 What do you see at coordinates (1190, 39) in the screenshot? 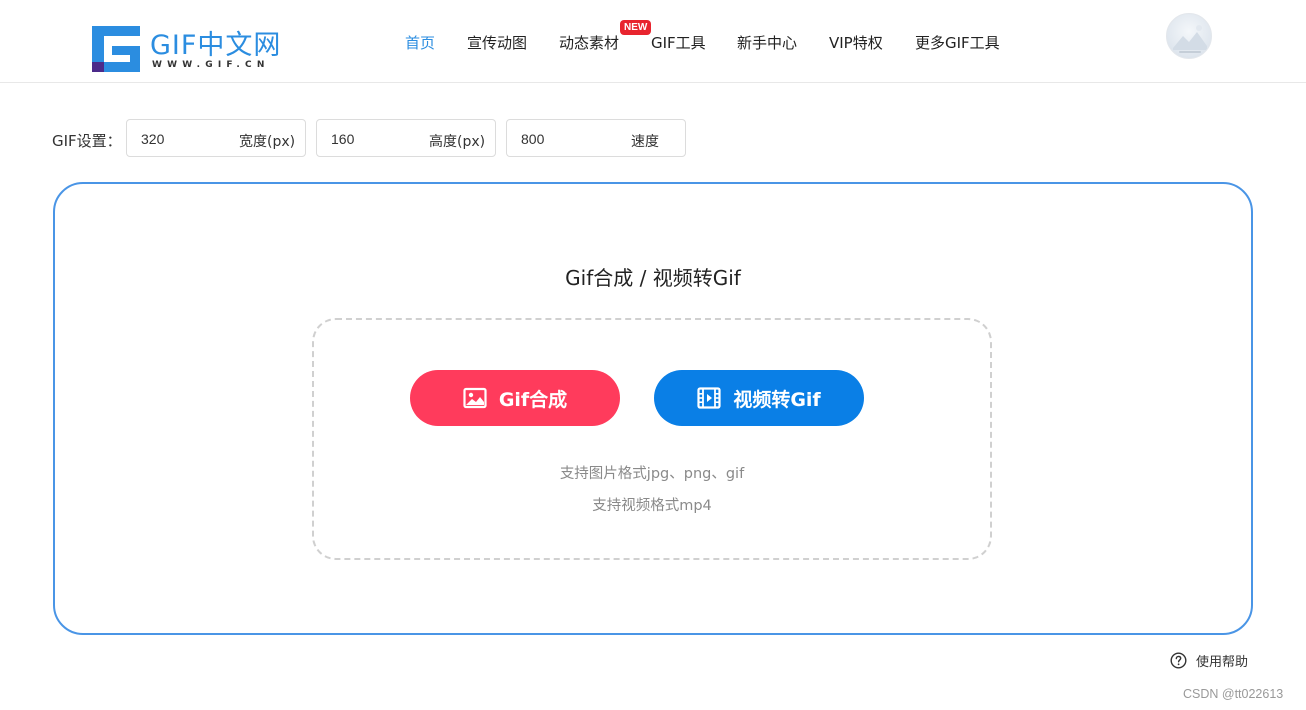
I see `avatar-icon` at bounding box center [1190, 39].